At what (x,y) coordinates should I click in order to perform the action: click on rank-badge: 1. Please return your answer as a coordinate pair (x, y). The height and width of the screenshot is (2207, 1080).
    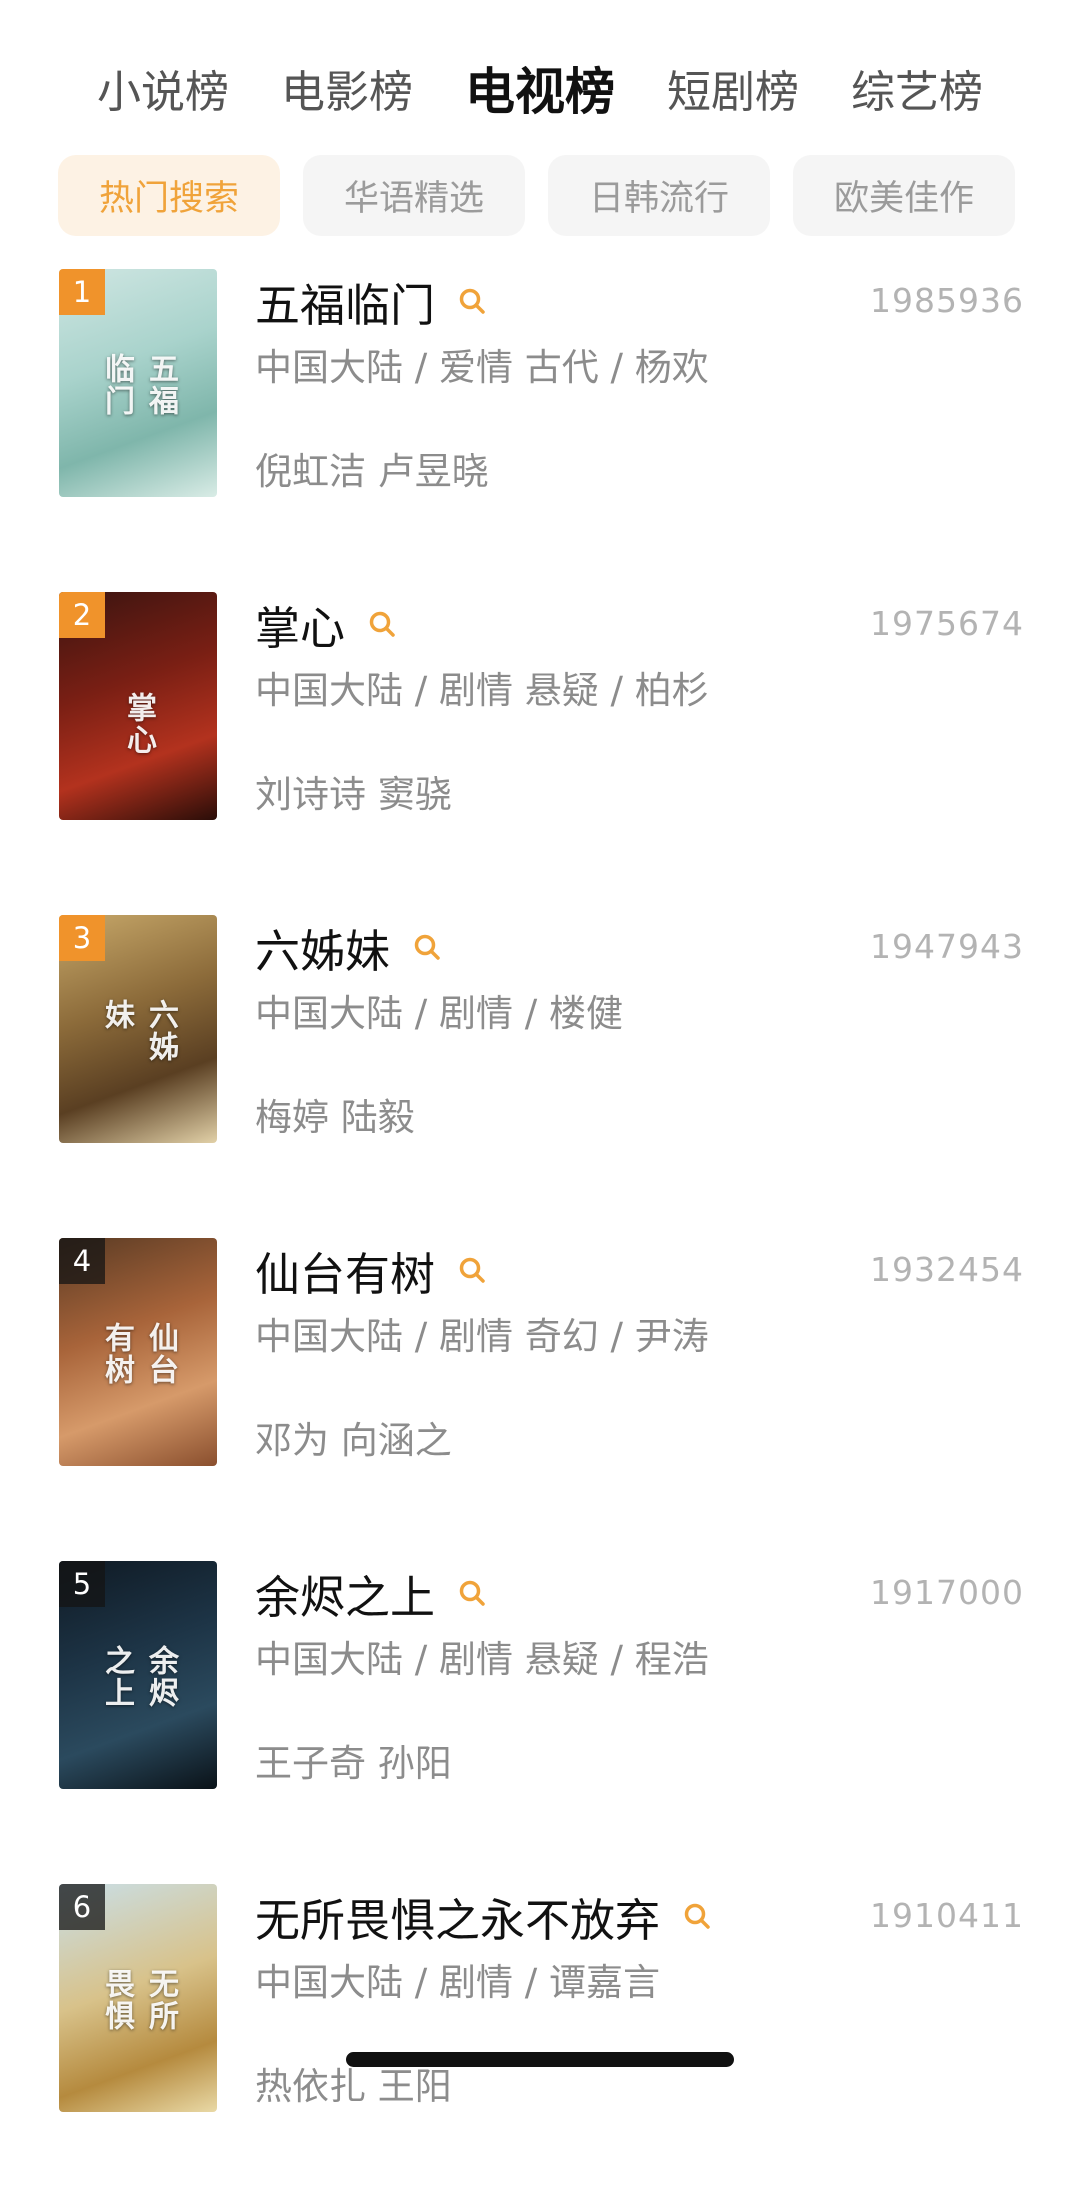
    Looking at the image, I should click on (82, 292).